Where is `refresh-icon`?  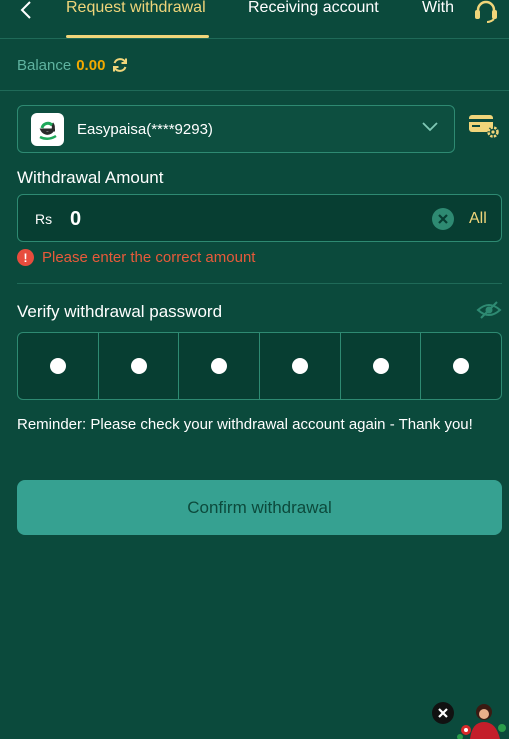
refresh-icon is located at coordinates (120, 65).